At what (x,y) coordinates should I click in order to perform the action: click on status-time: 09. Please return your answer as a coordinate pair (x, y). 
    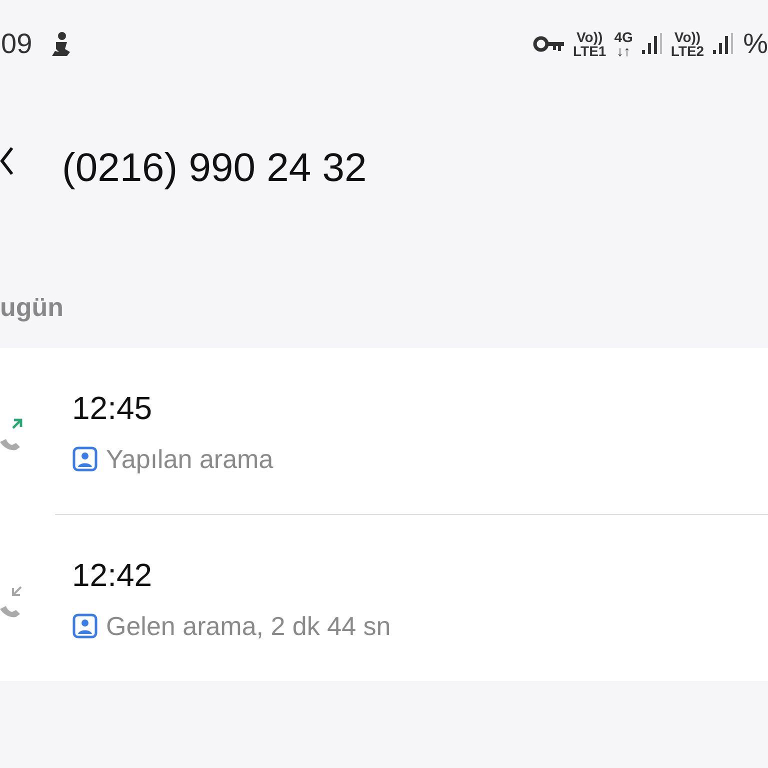
    Looking at the image, I should click on (16, 44).